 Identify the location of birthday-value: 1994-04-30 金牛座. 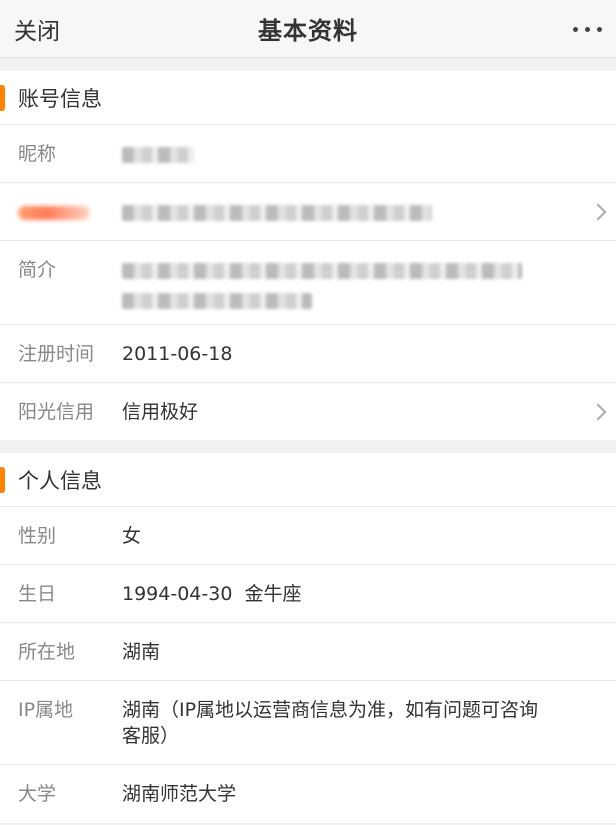
(212, 594).